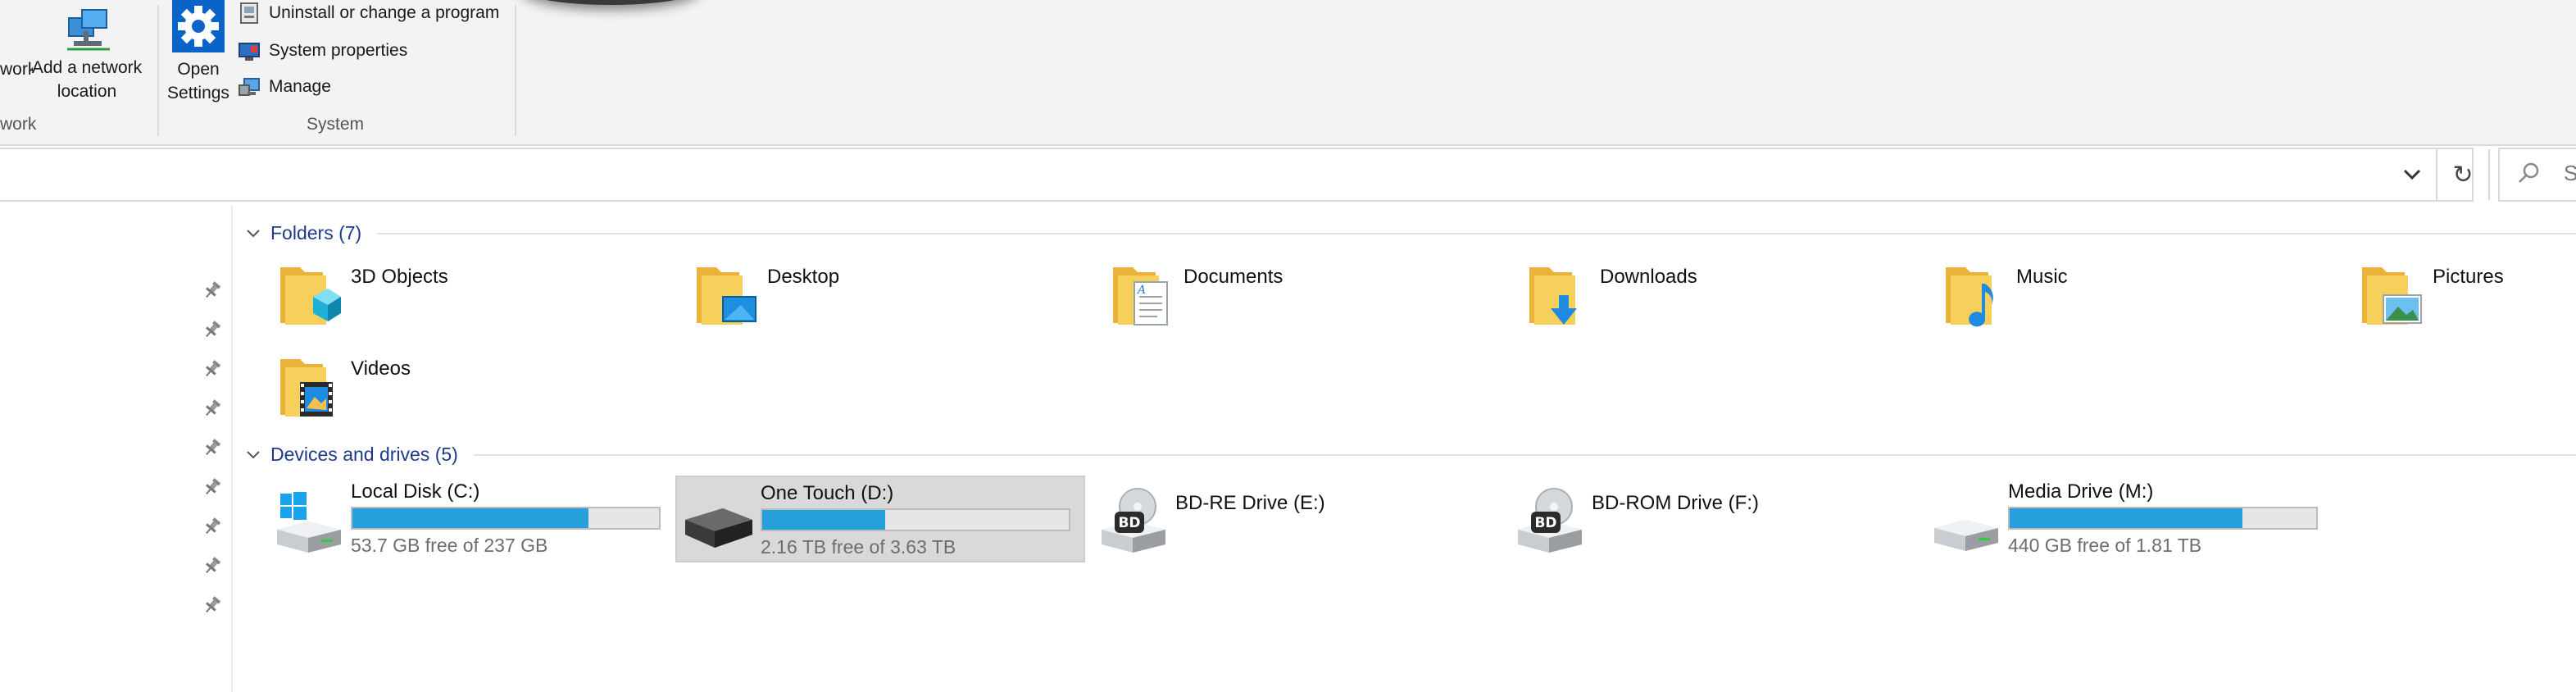  What do you see at coordinates (336, 124) in the screenshot?
I see `system-group-label: System` at bounding box center [336, 124].